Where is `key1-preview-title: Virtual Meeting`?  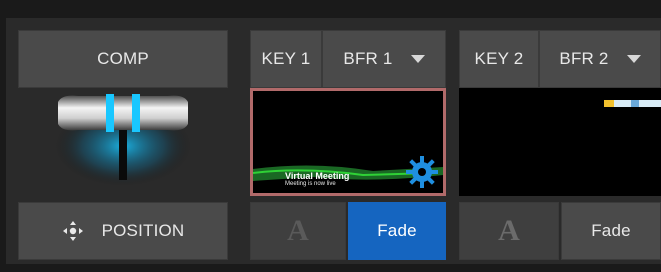
key1-preview-title: Virtual Meeting is located at coordinates (317, 176).